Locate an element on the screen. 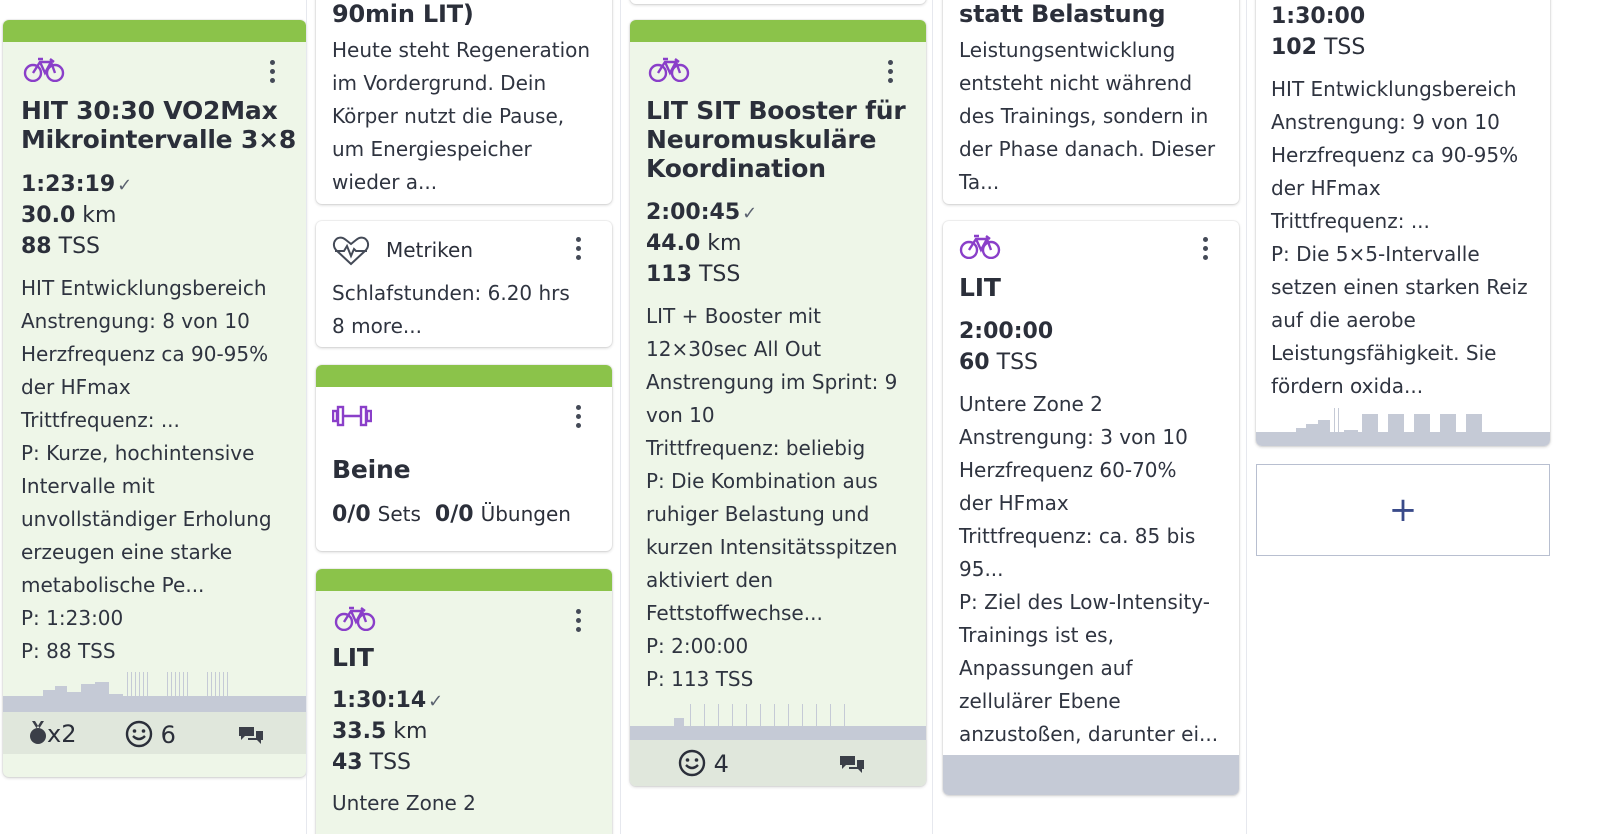 This screenshot has width=1614, height=834. duration: 1:30:00 is located at coordinates (1318, 16).